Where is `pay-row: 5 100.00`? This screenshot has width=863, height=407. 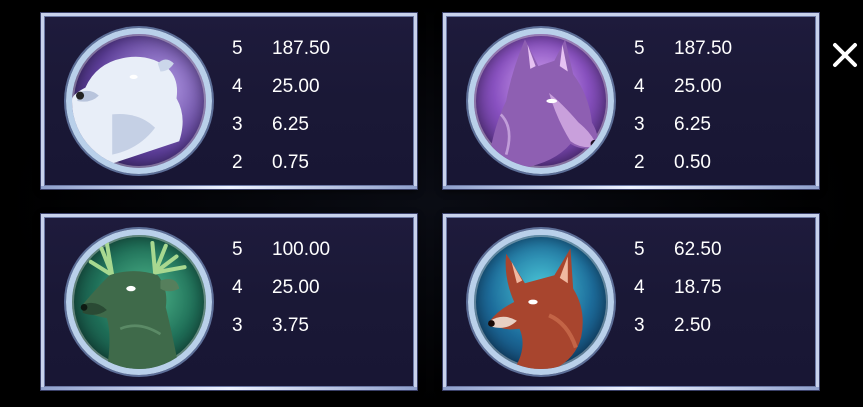
pay-row: 5 100.00 is located at coordinates (317, 254).